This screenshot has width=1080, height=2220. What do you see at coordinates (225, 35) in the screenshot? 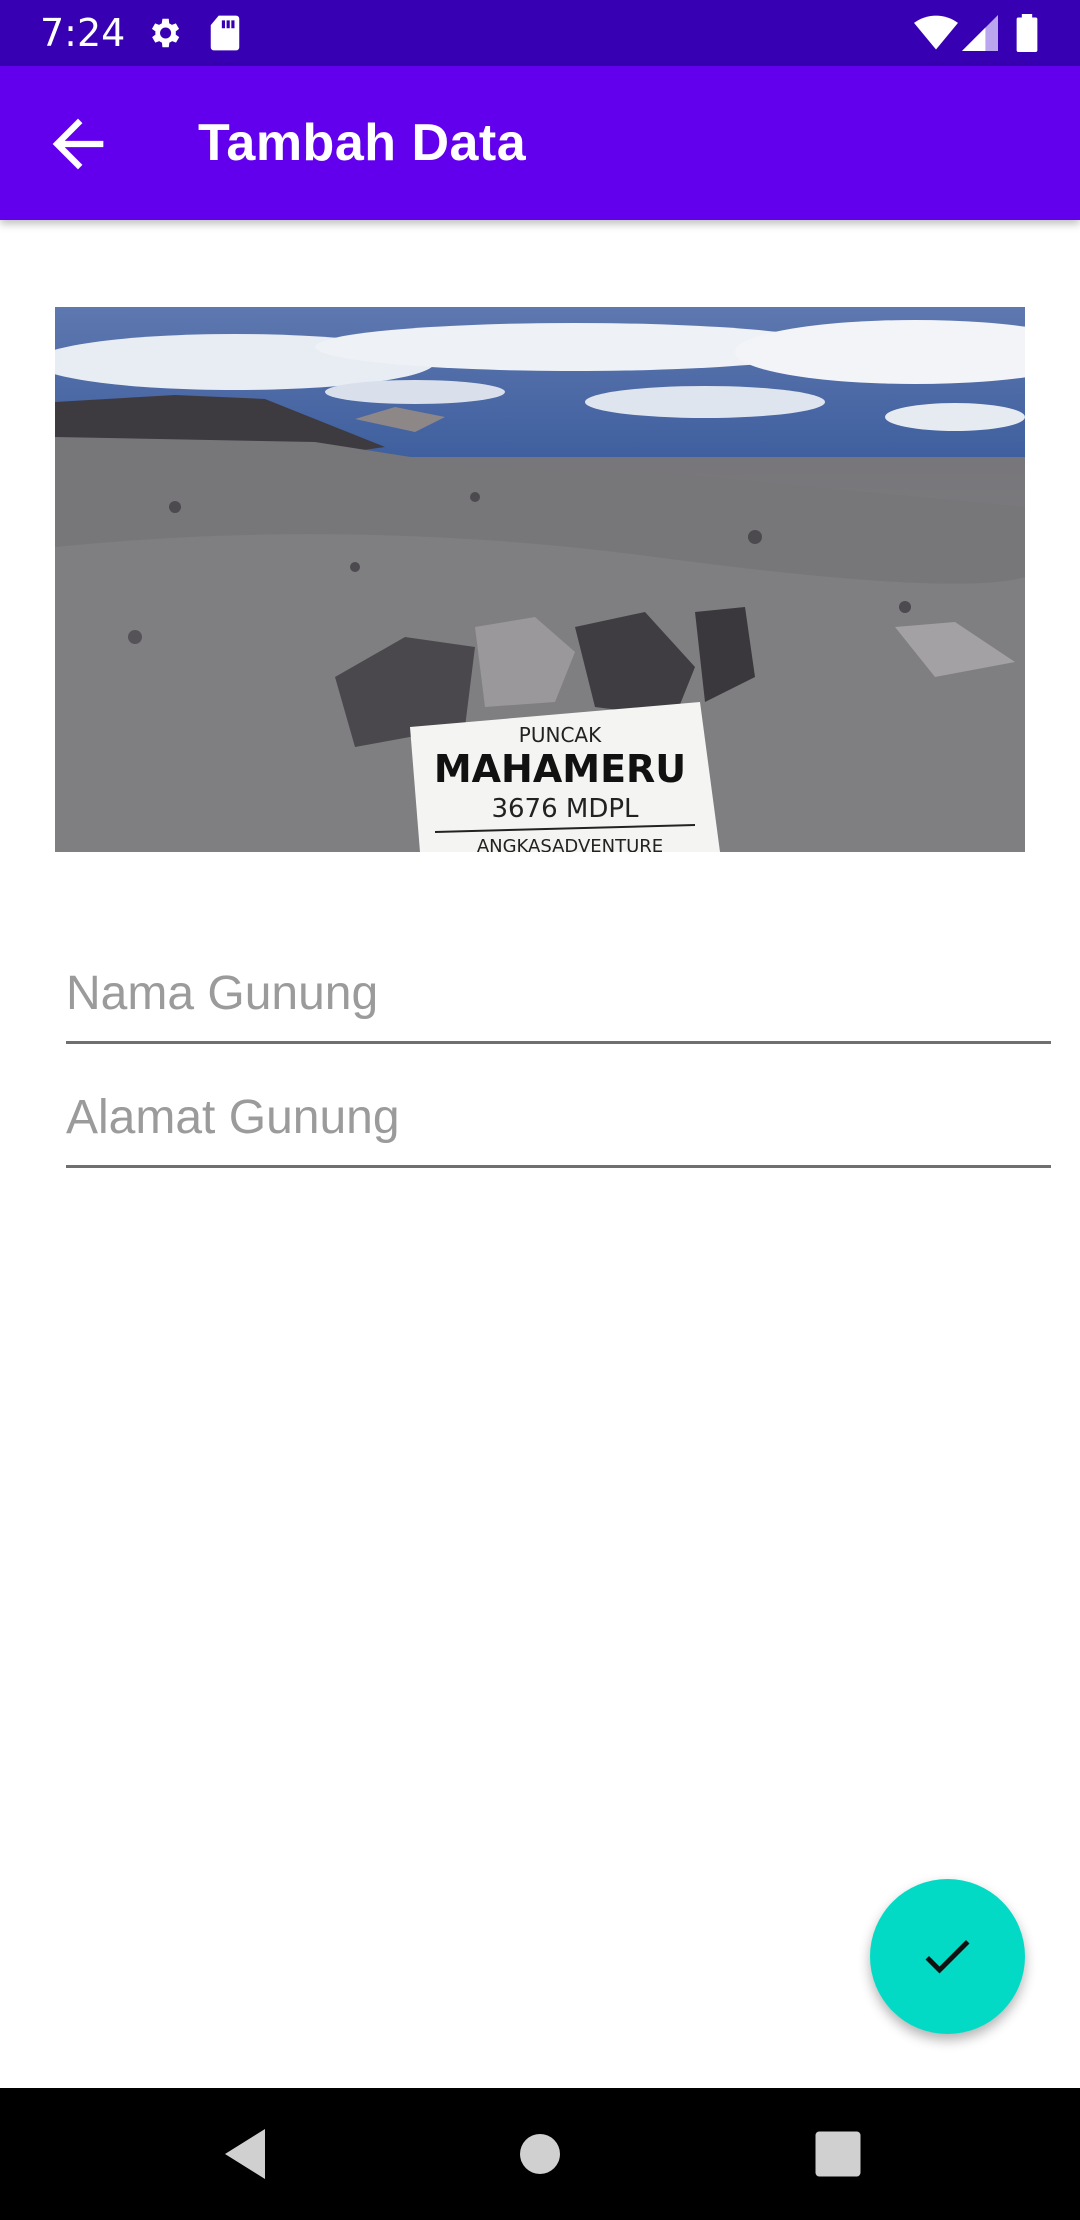
I see `sd-card-icon` at bounding box center [225, 35].